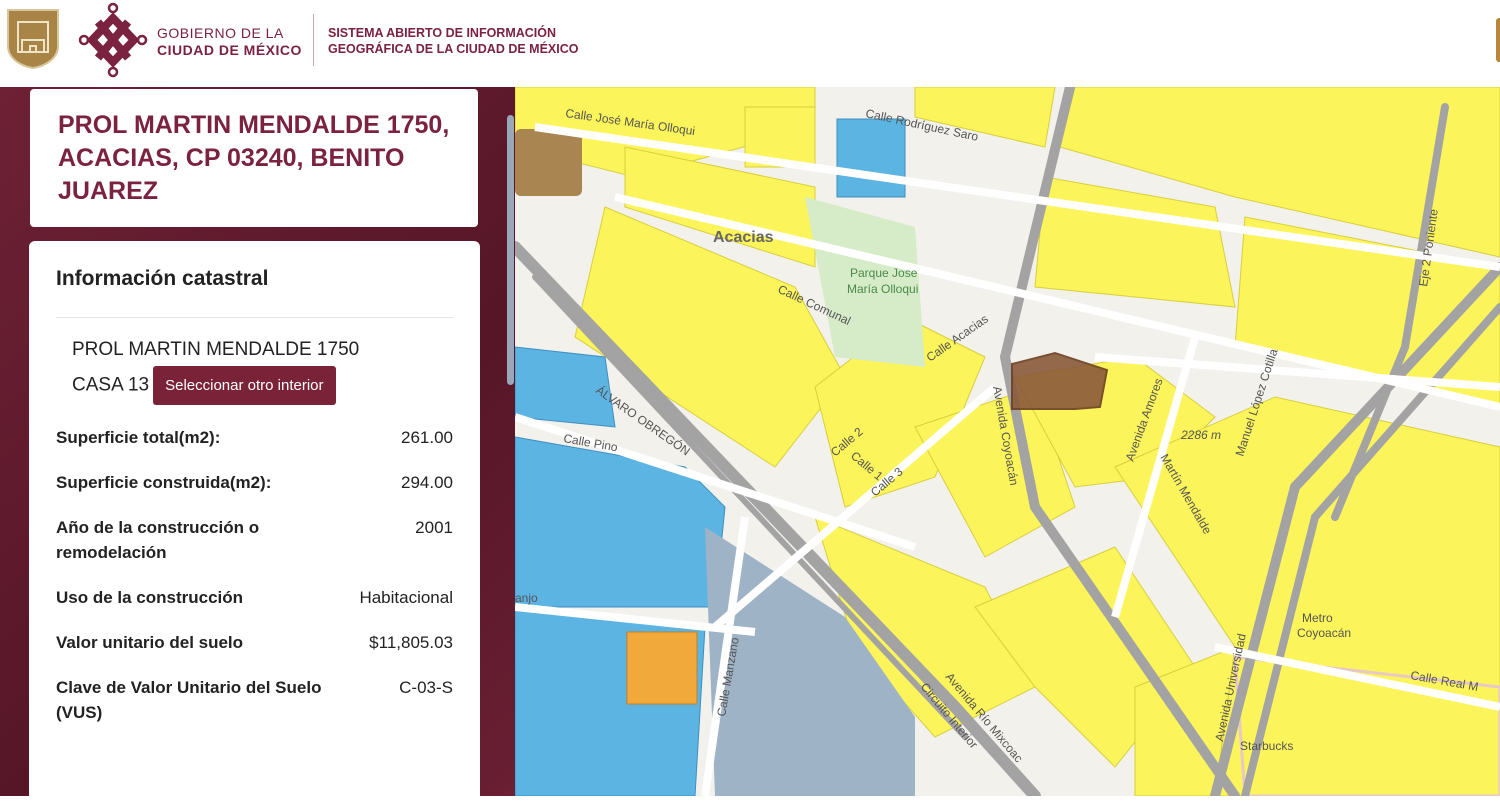 This screenshot has width=1500, height=801. What do you see at coordinates (111, 385) in the screenshot?
I see `unit-interior: CASA 13` at bounding box center [111, 385].